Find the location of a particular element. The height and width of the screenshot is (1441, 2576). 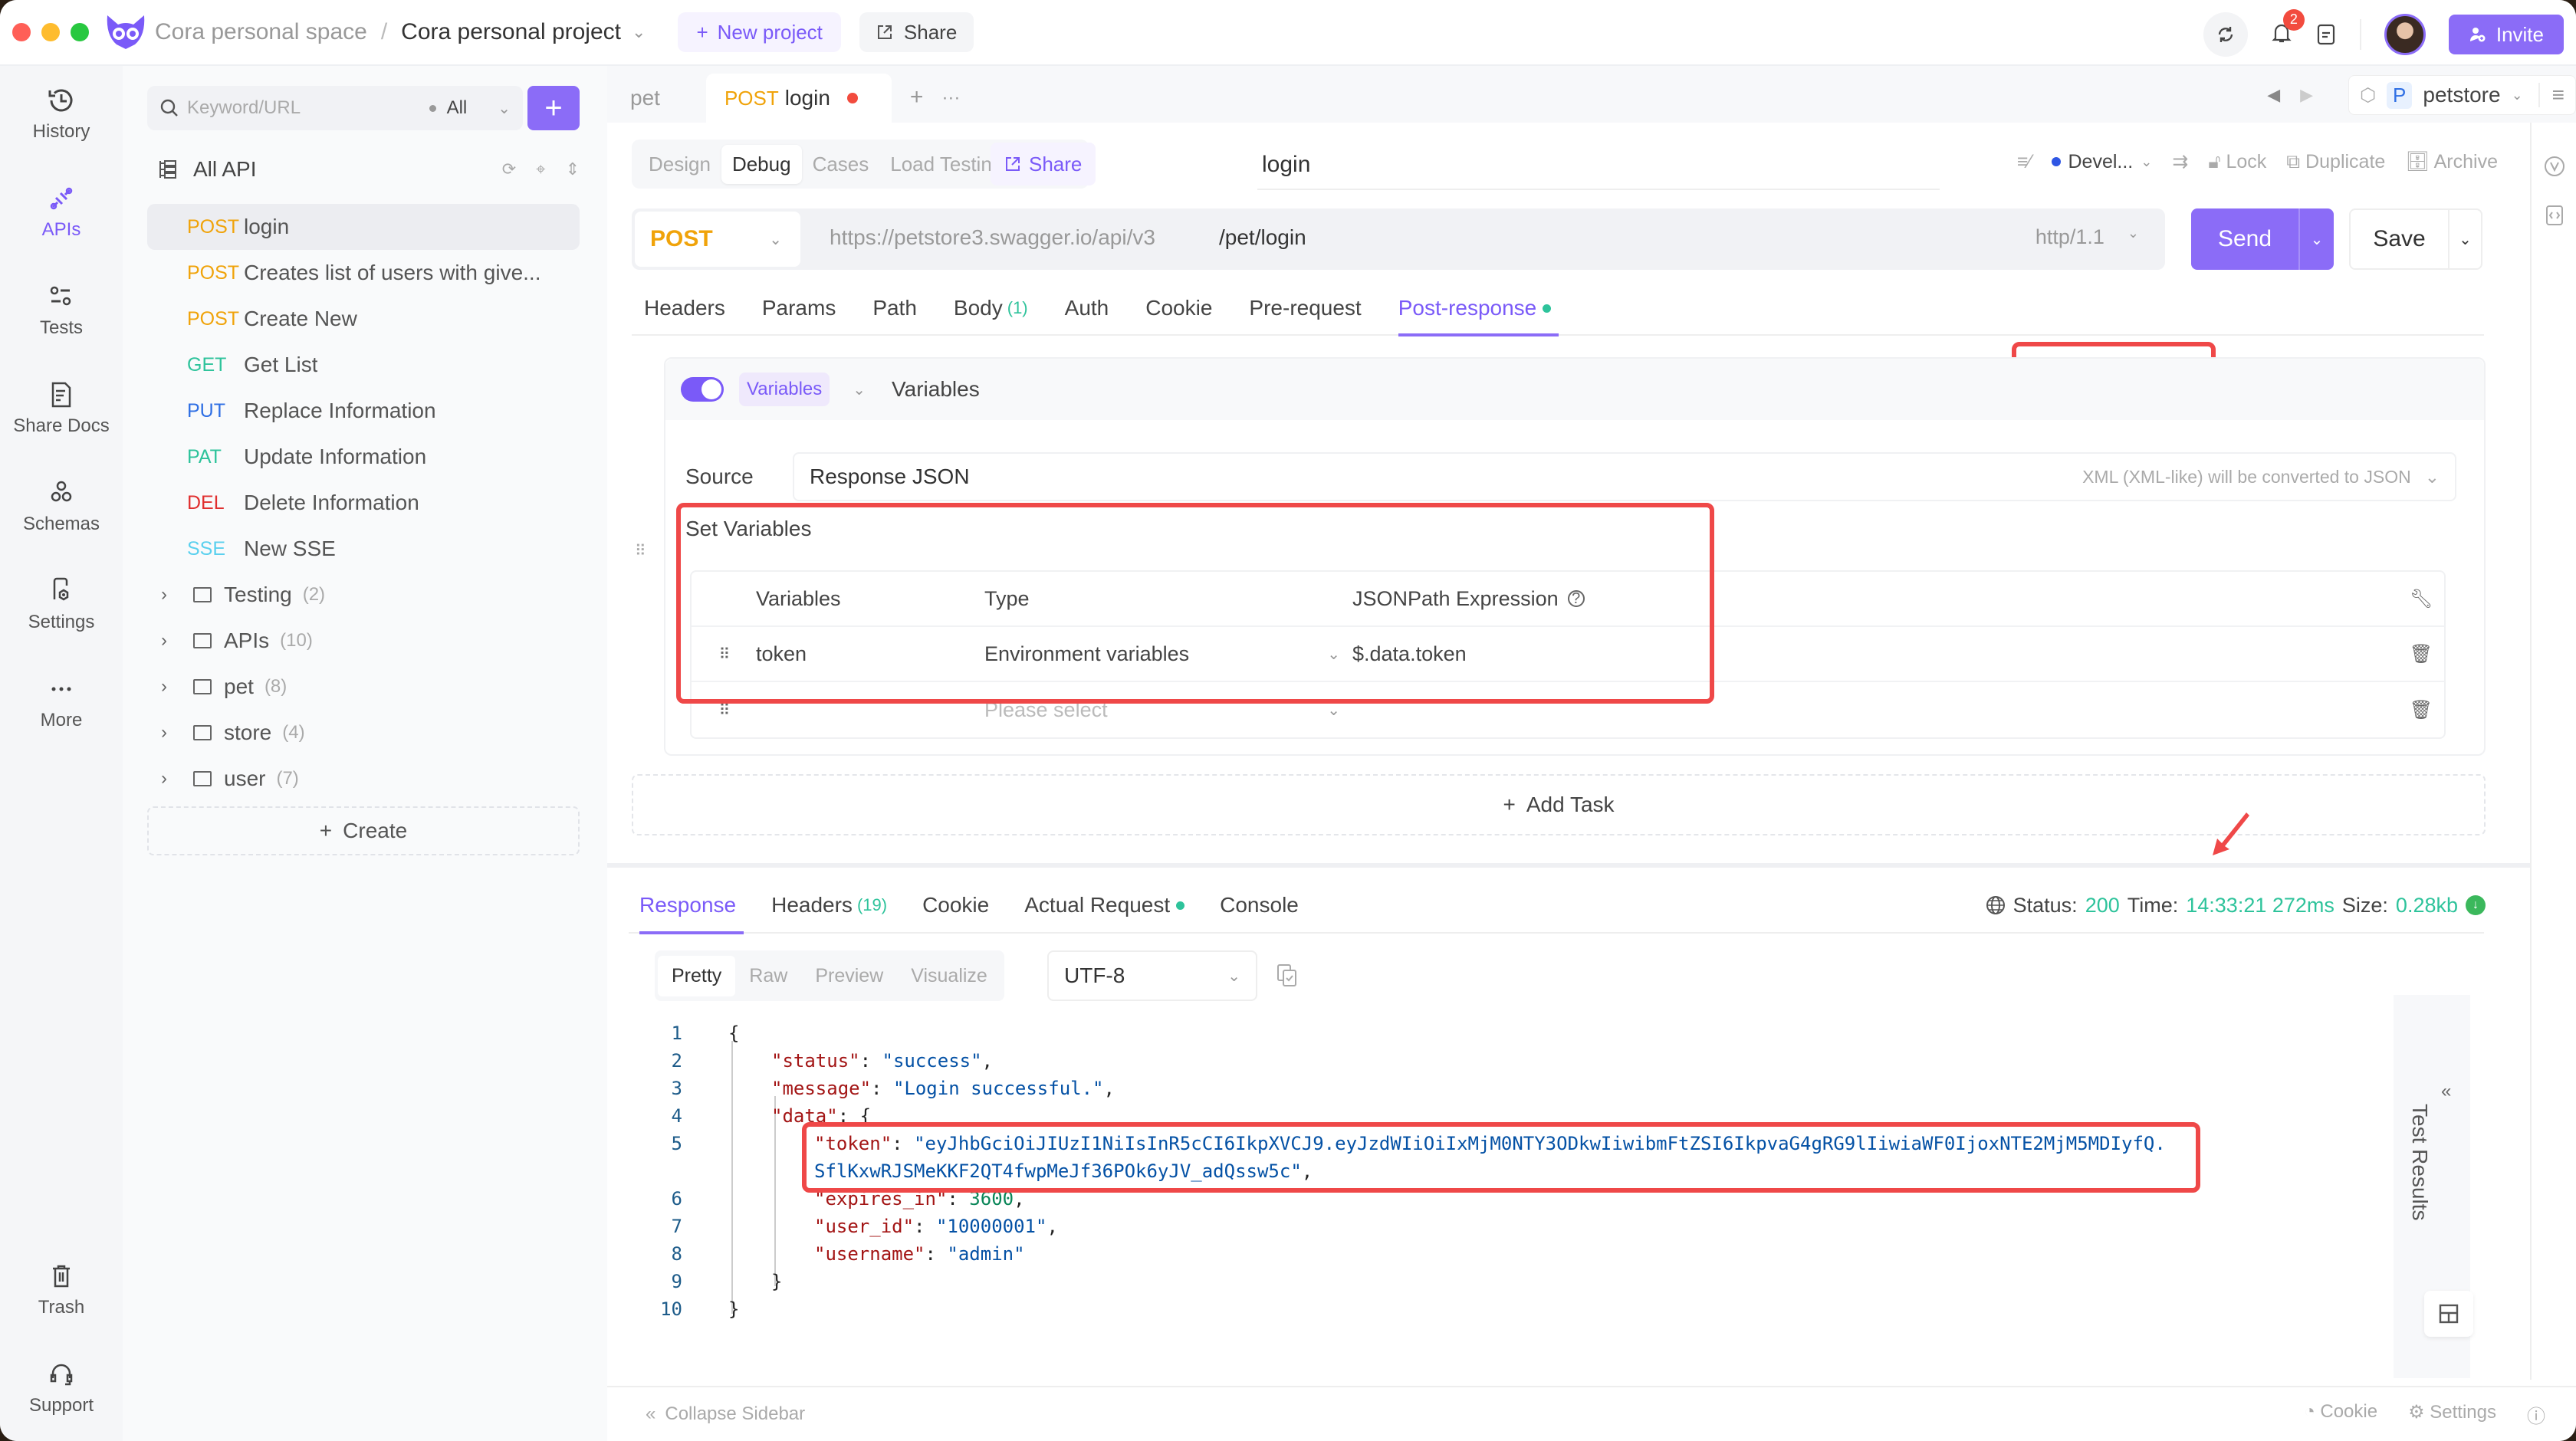

settings-button: ⚙ Settings is located at coordinates (2452, 1415).